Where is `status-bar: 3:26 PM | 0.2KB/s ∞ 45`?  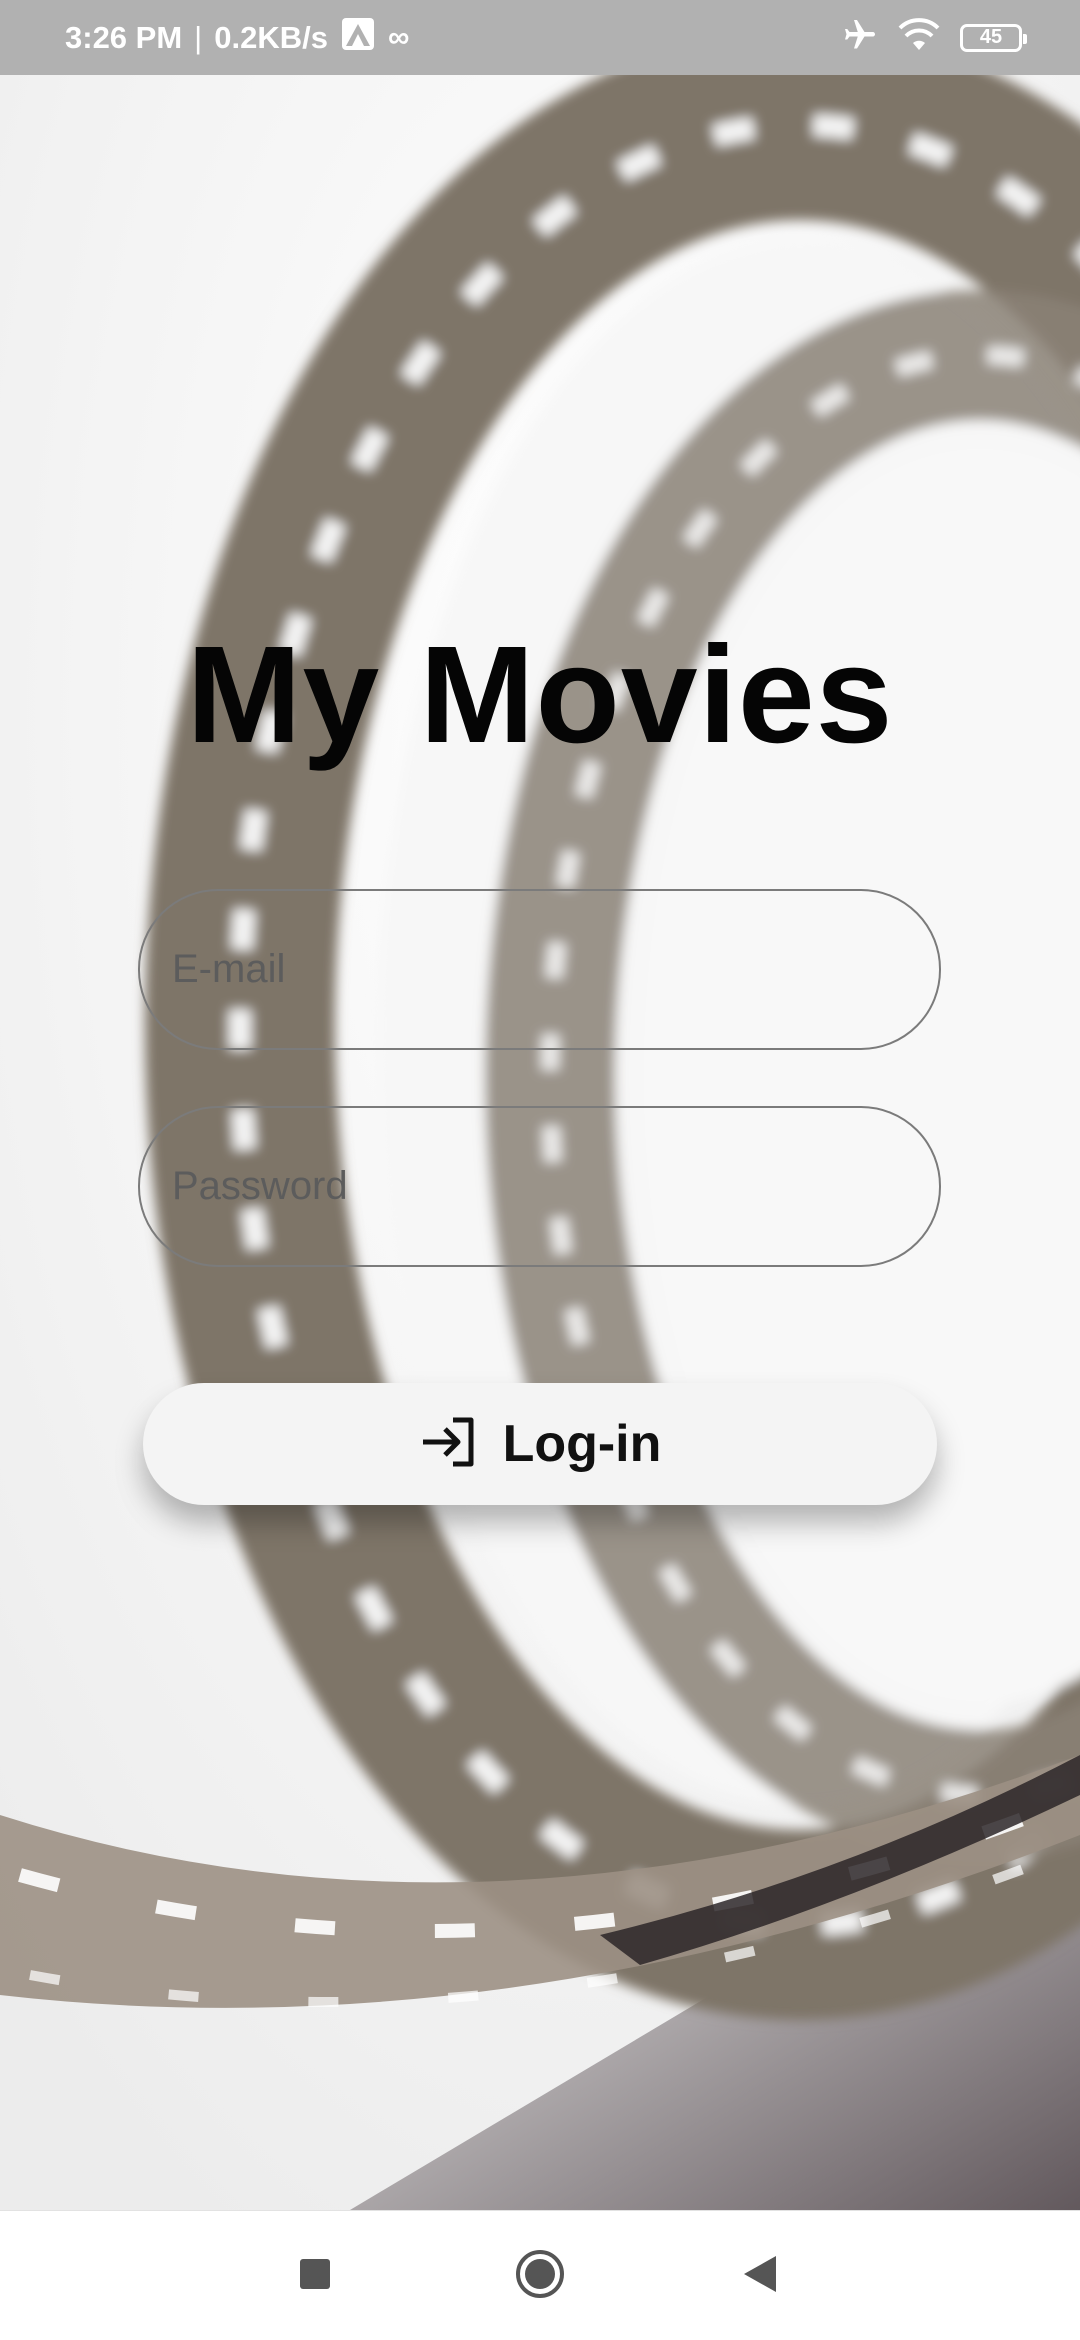 status-bar: 3:26 PM | 0.2KB/s ∞ 45 is located at coordinates (540, 37).